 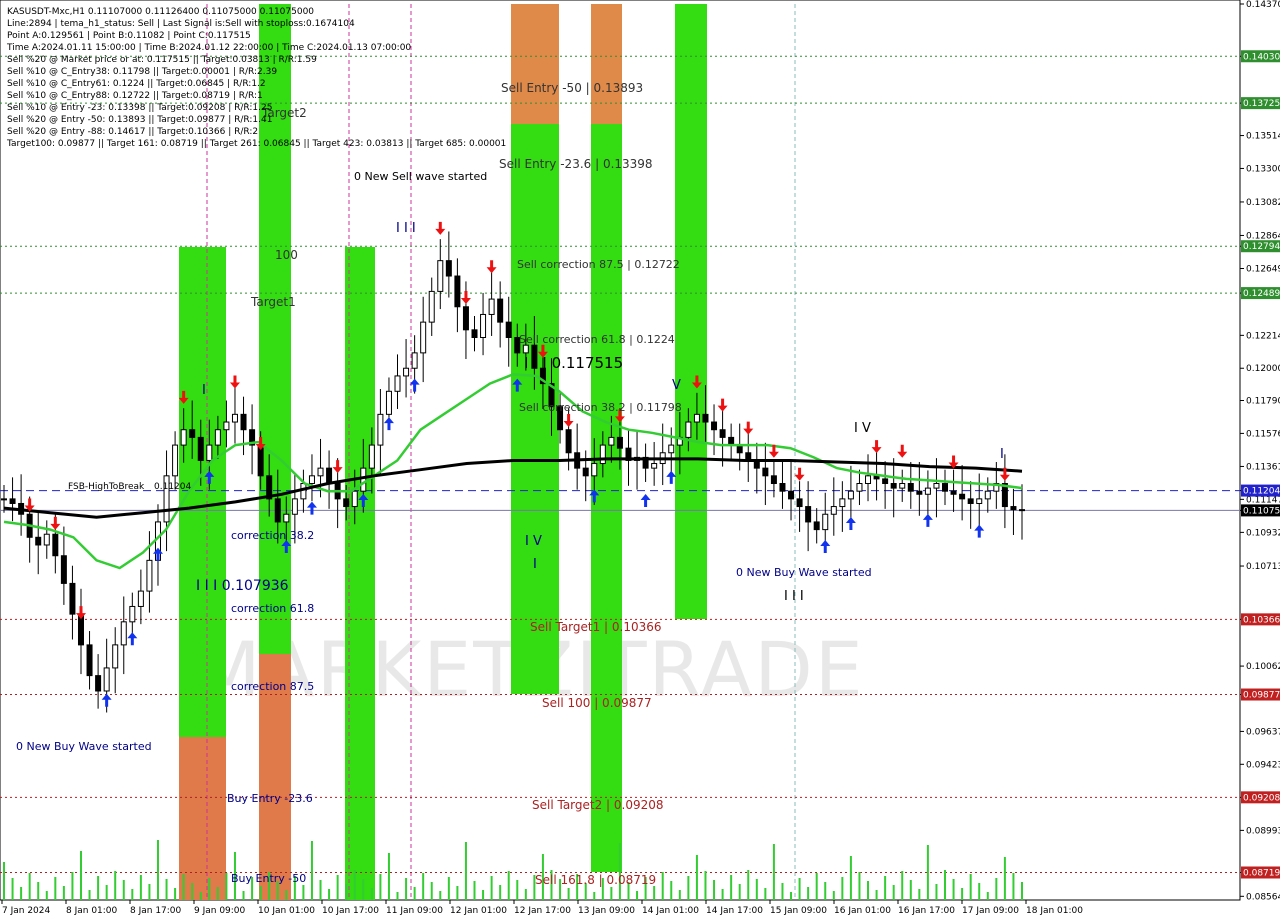 What do you see at coordinates (1263, 467) in the screenshot?
I see `price-tick-label: 0.11361` at bounding box center [1263, 467].